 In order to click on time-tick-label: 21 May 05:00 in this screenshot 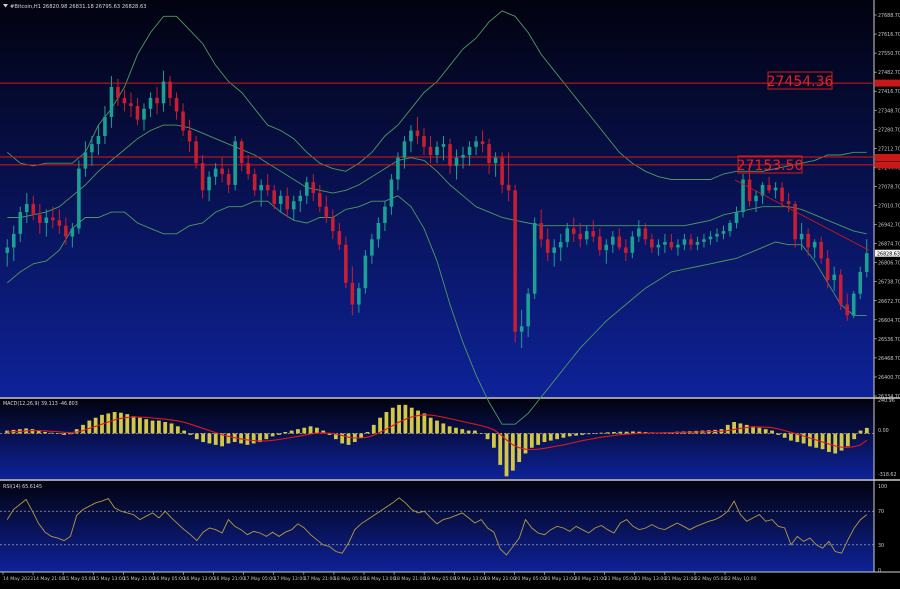, I will do `click(621, 579)`.